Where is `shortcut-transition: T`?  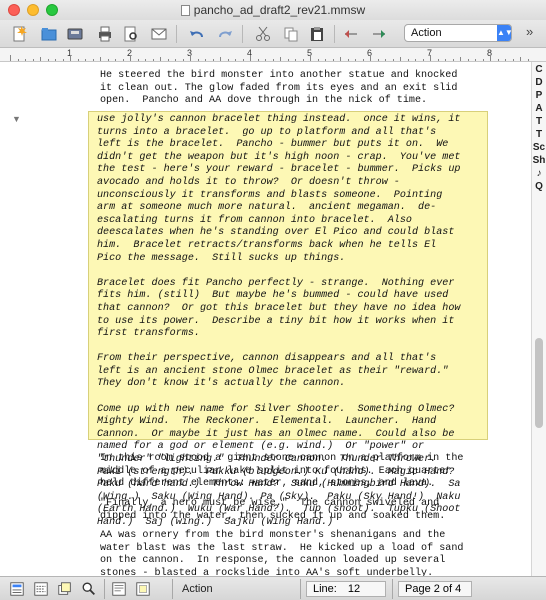
shortcut-transition: T is located at coordinates (539, 122).